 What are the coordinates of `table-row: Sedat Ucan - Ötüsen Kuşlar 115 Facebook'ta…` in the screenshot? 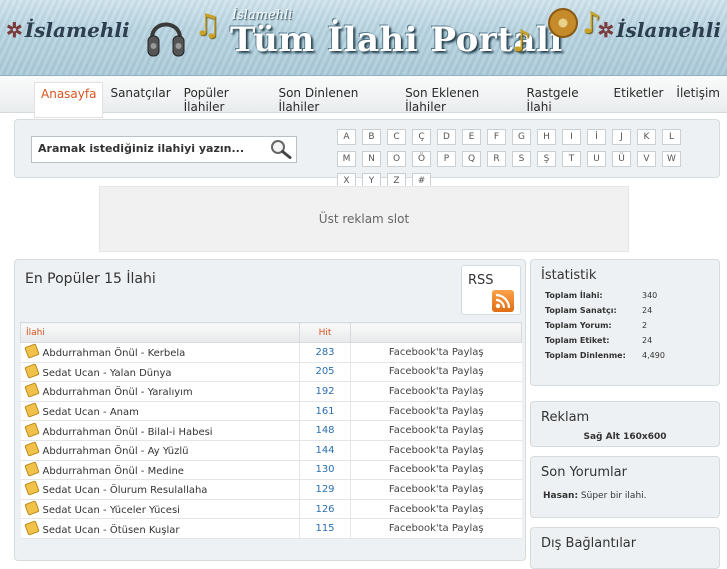 It's located at (271, 528).